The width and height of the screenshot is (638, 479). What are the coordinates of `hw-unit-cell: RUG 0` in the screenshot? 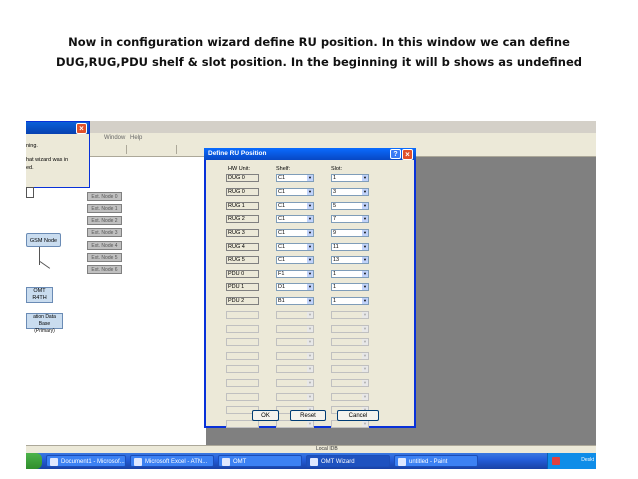 It's located at (242, 192).